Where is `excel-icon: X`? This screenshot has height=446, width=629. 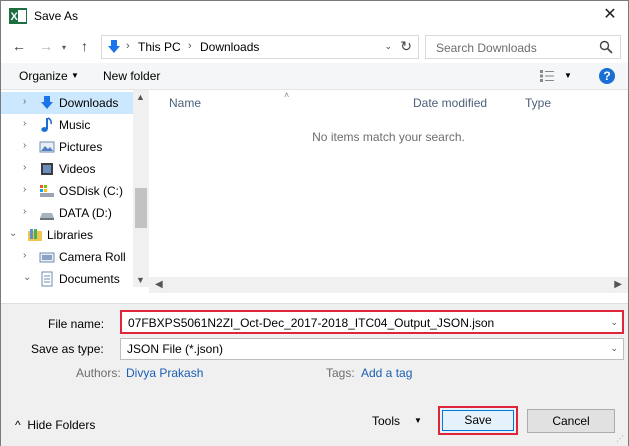
excel-icon: X is located at coordinates (18, 16).